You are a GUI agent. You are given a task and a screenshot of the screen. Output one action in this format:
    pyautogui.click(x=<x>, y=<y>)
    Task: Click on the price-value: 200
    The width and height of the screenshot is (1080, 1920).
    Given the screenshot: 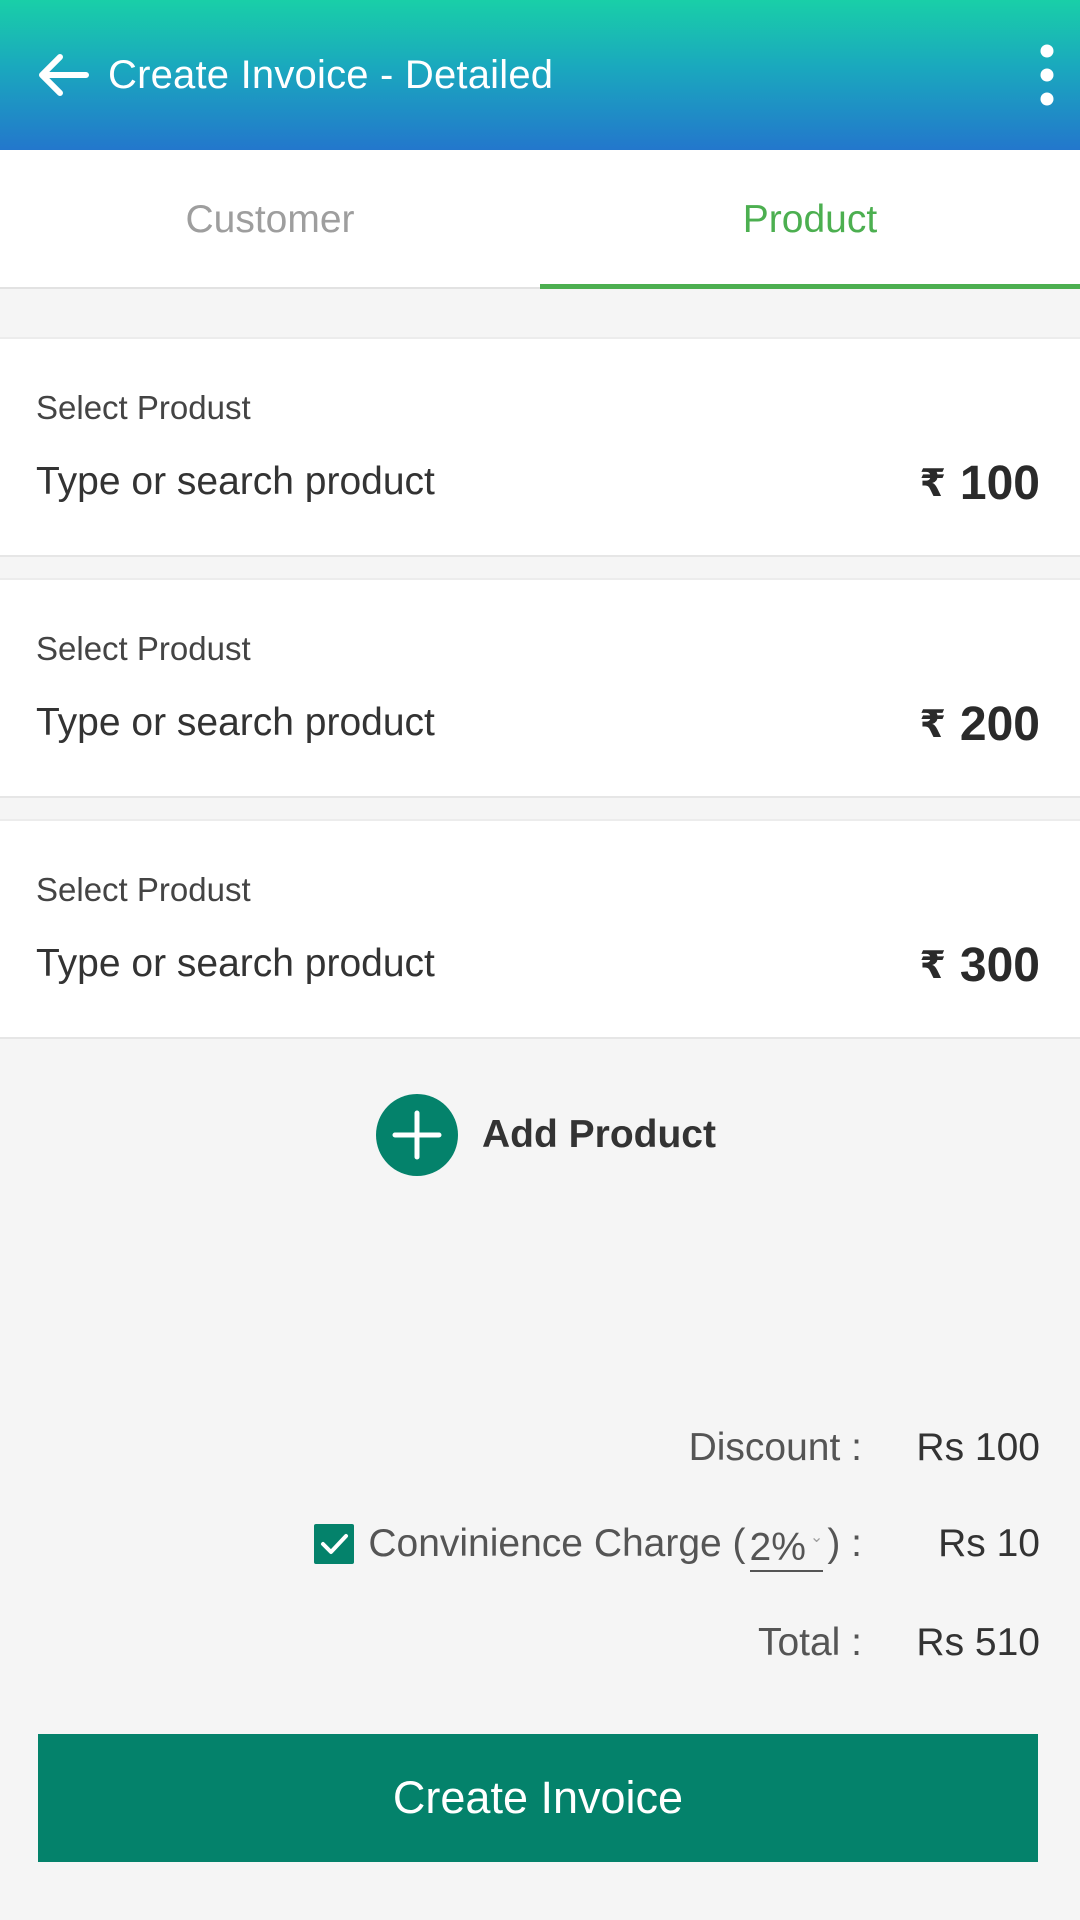 What is the action you would take?
    pyautogui.click(x=999, y=724)
    